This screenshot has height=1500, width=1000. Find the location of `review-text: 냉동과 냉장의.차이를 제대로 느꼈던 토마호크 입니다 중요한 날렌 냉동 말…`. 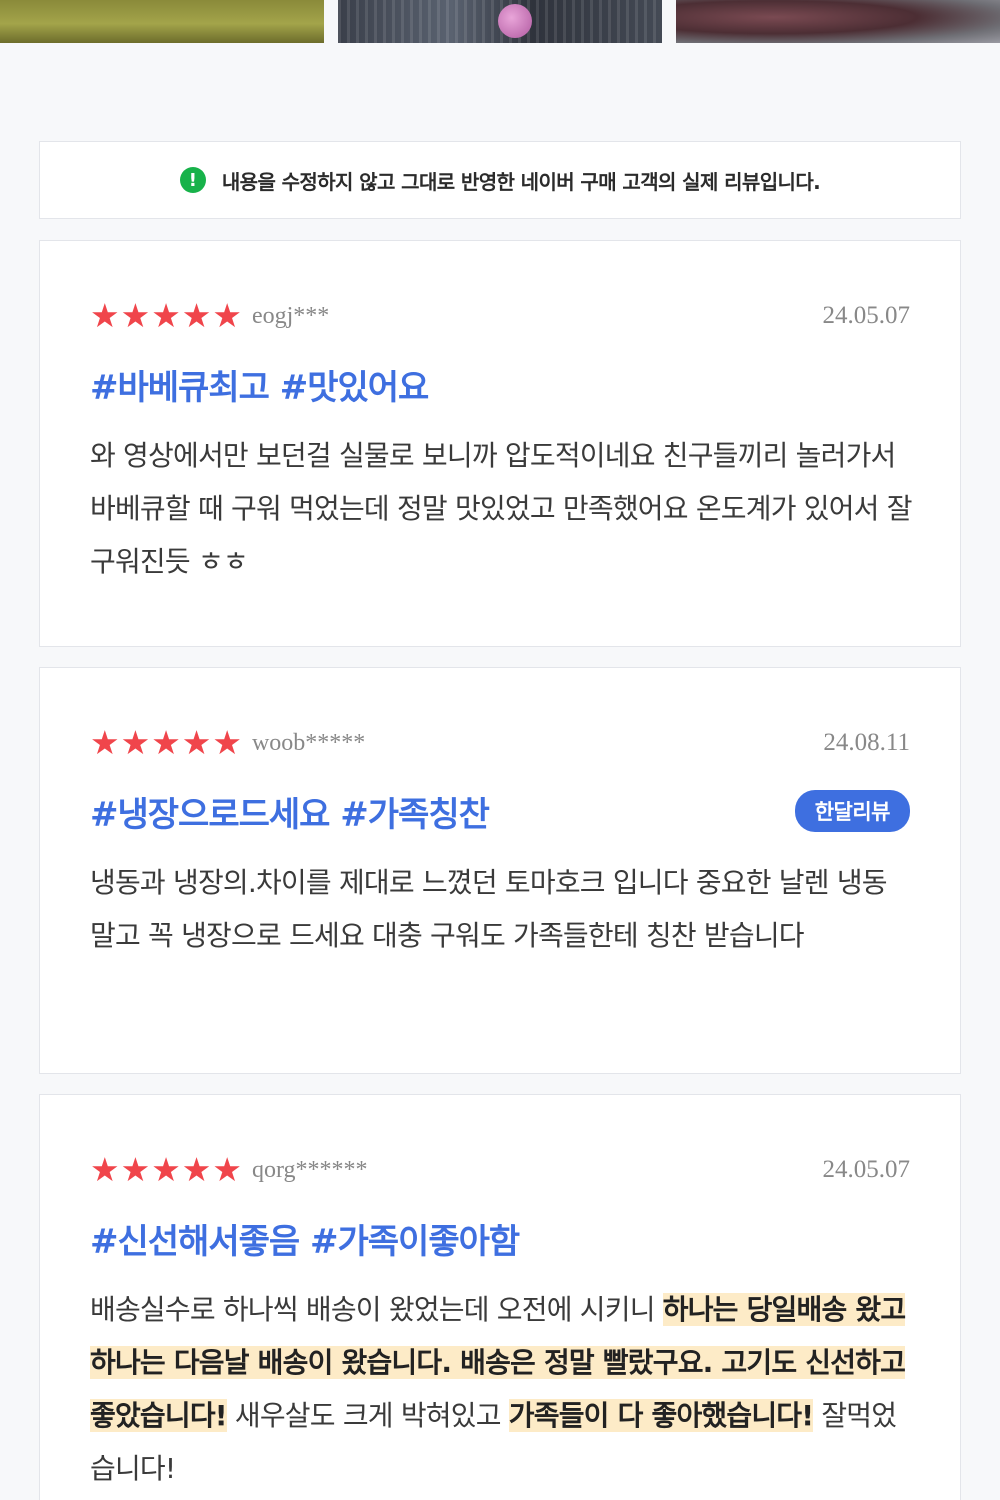

review-text: 냉동과 냉장의.차이를 제대로 느꼈던 토마호크 입니다 중요한 날렌 냉동 말… is located at coordinates (489, 909).